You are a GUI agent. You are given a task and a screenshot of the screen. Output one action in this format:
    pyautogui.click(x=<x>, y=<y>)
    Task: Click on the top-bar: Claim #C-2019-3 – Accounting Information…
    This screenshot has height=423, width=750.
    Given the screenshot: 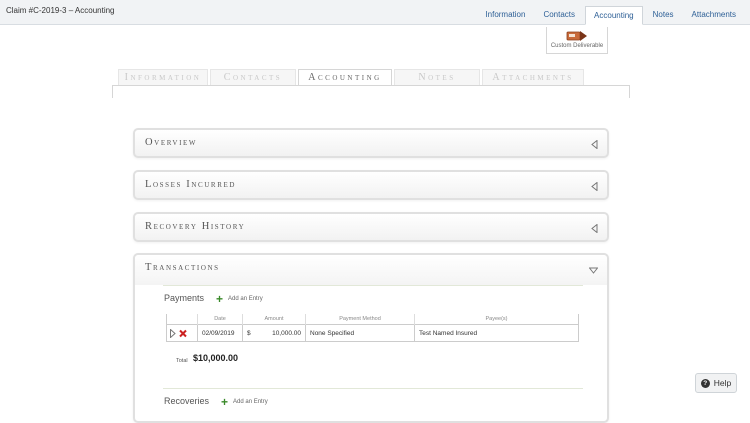 What is the action you would take?
    pyautogui.click(x=375, y=12)
    